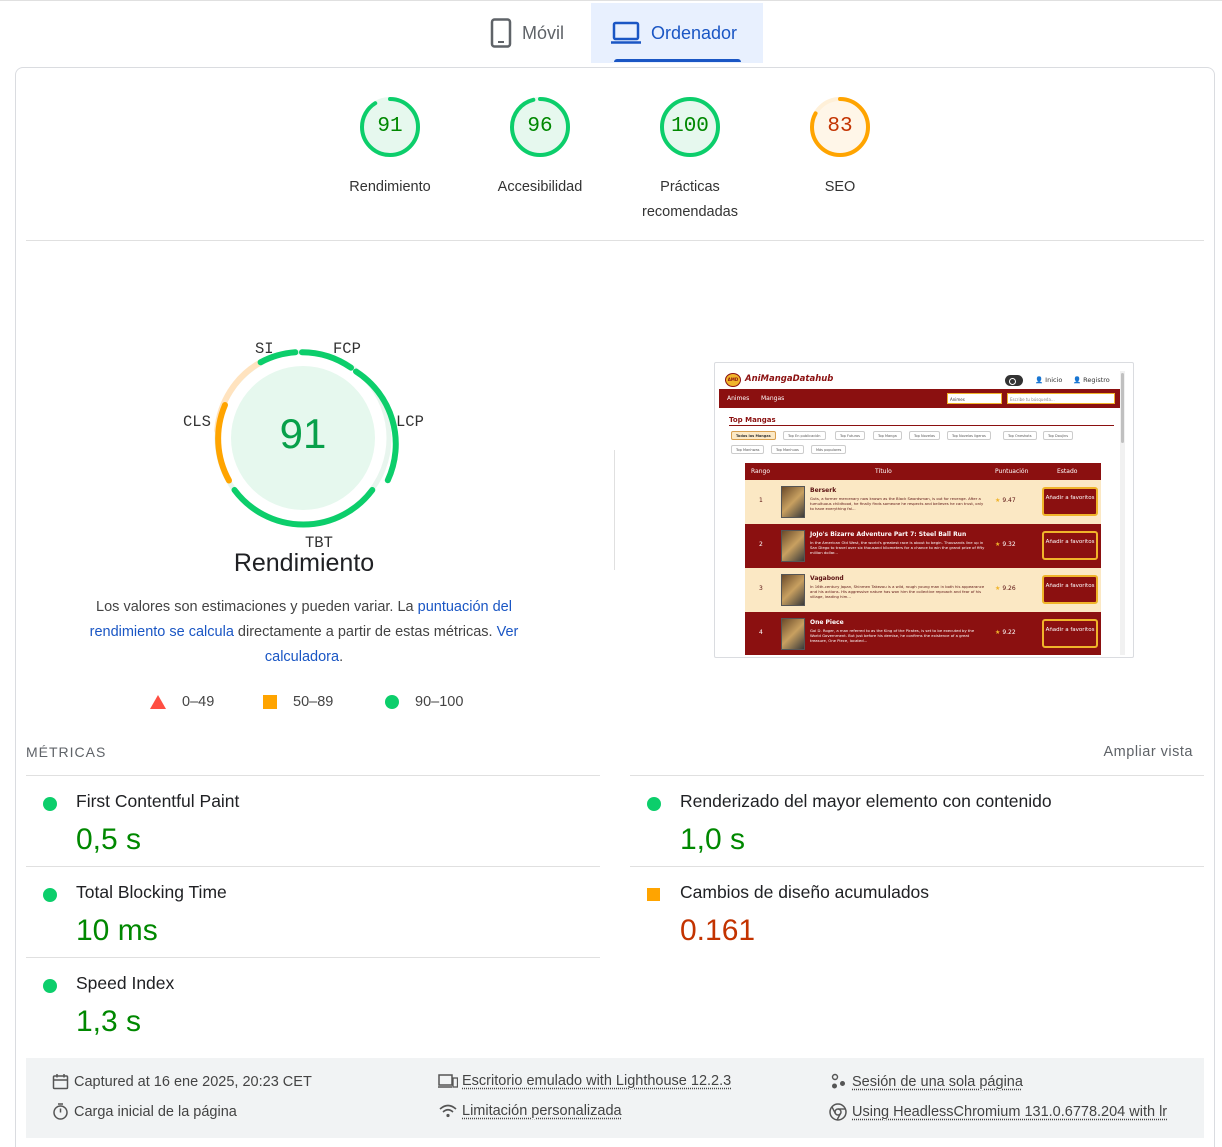 The width and height of the screenshot is (1222, 1147). I want to click on throttling: Limitación personalizada, so click(530, 1111).